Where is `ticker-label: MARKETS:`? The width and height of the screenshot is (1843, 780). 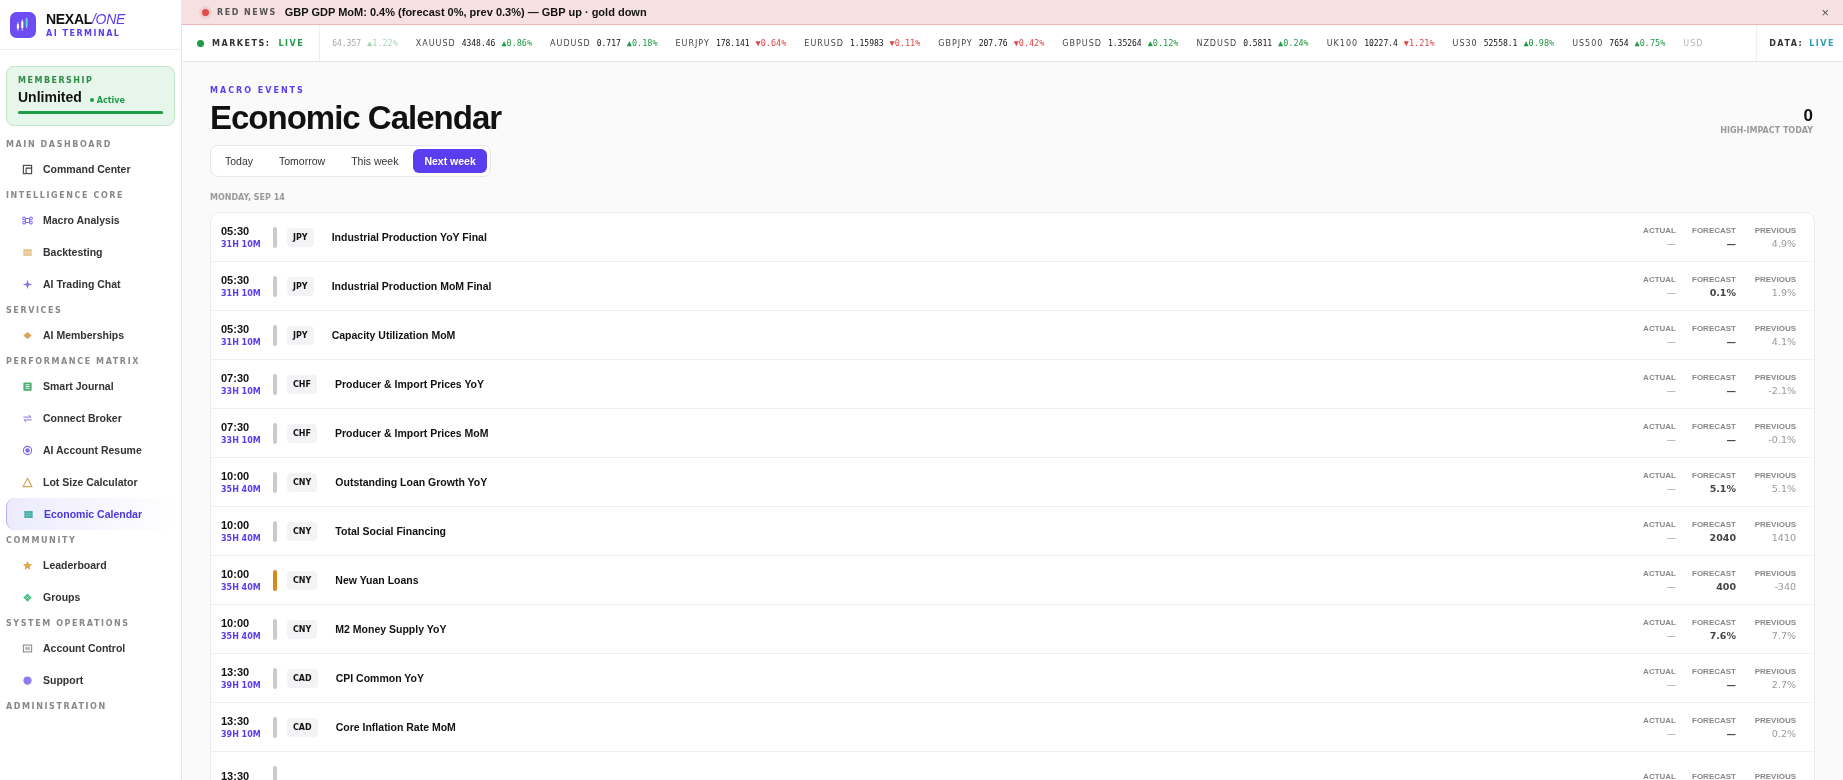 ticker-label: MARKETS: is located at coordinates (241, 43).